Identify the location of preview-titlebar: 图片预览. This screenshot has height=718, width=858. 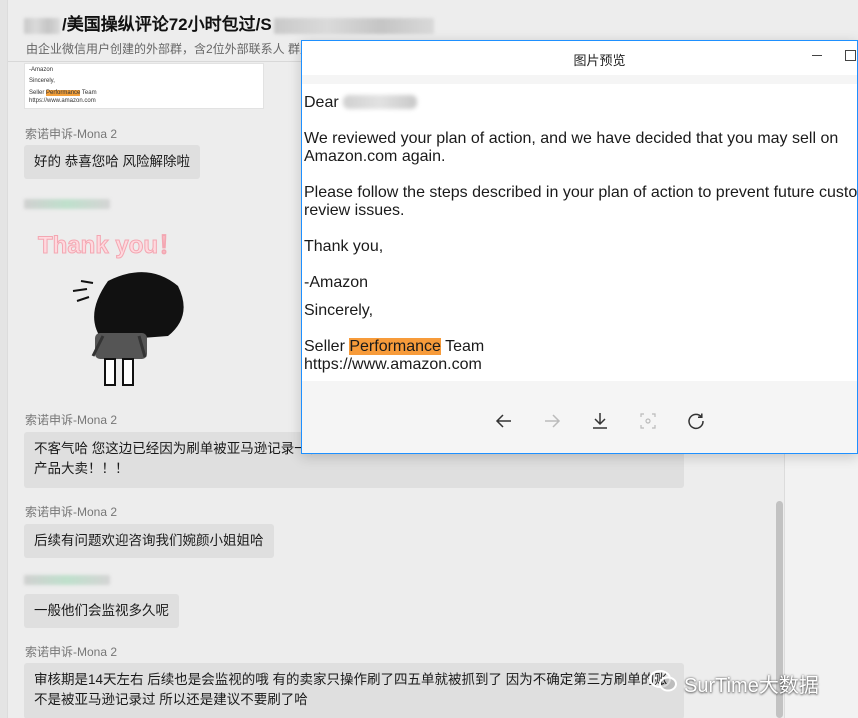
(579, 58).